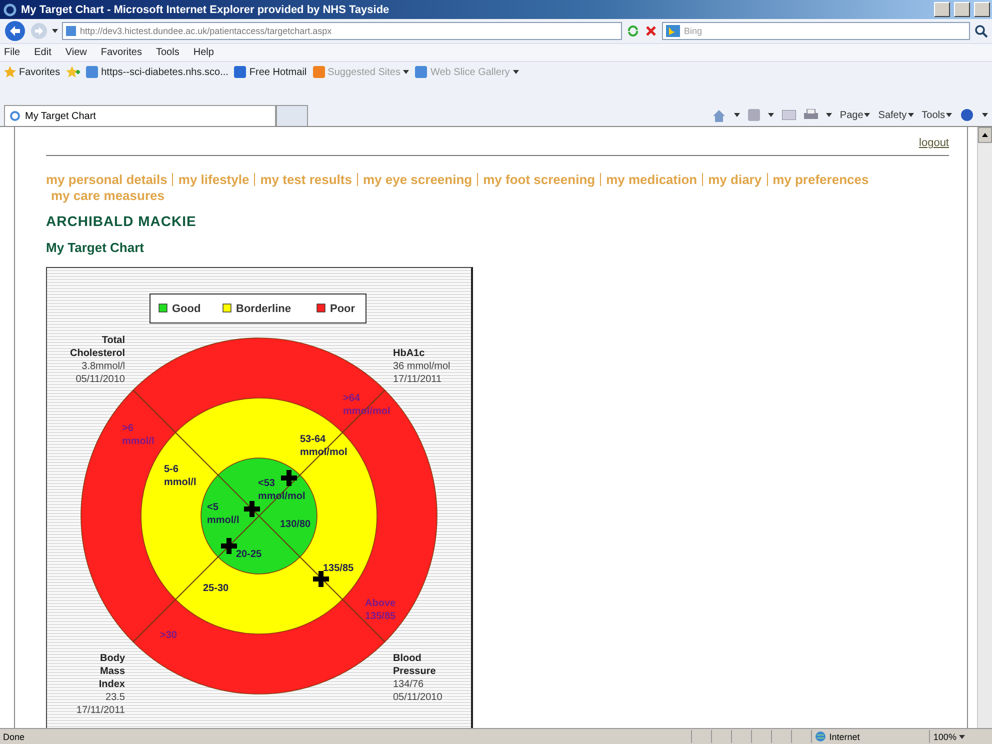 The height and width of the screenshot is (744, 992). Describe the element at coordinates (223, 514) in the screenshot. I see `band-label: <5 mmol/l` at that location.